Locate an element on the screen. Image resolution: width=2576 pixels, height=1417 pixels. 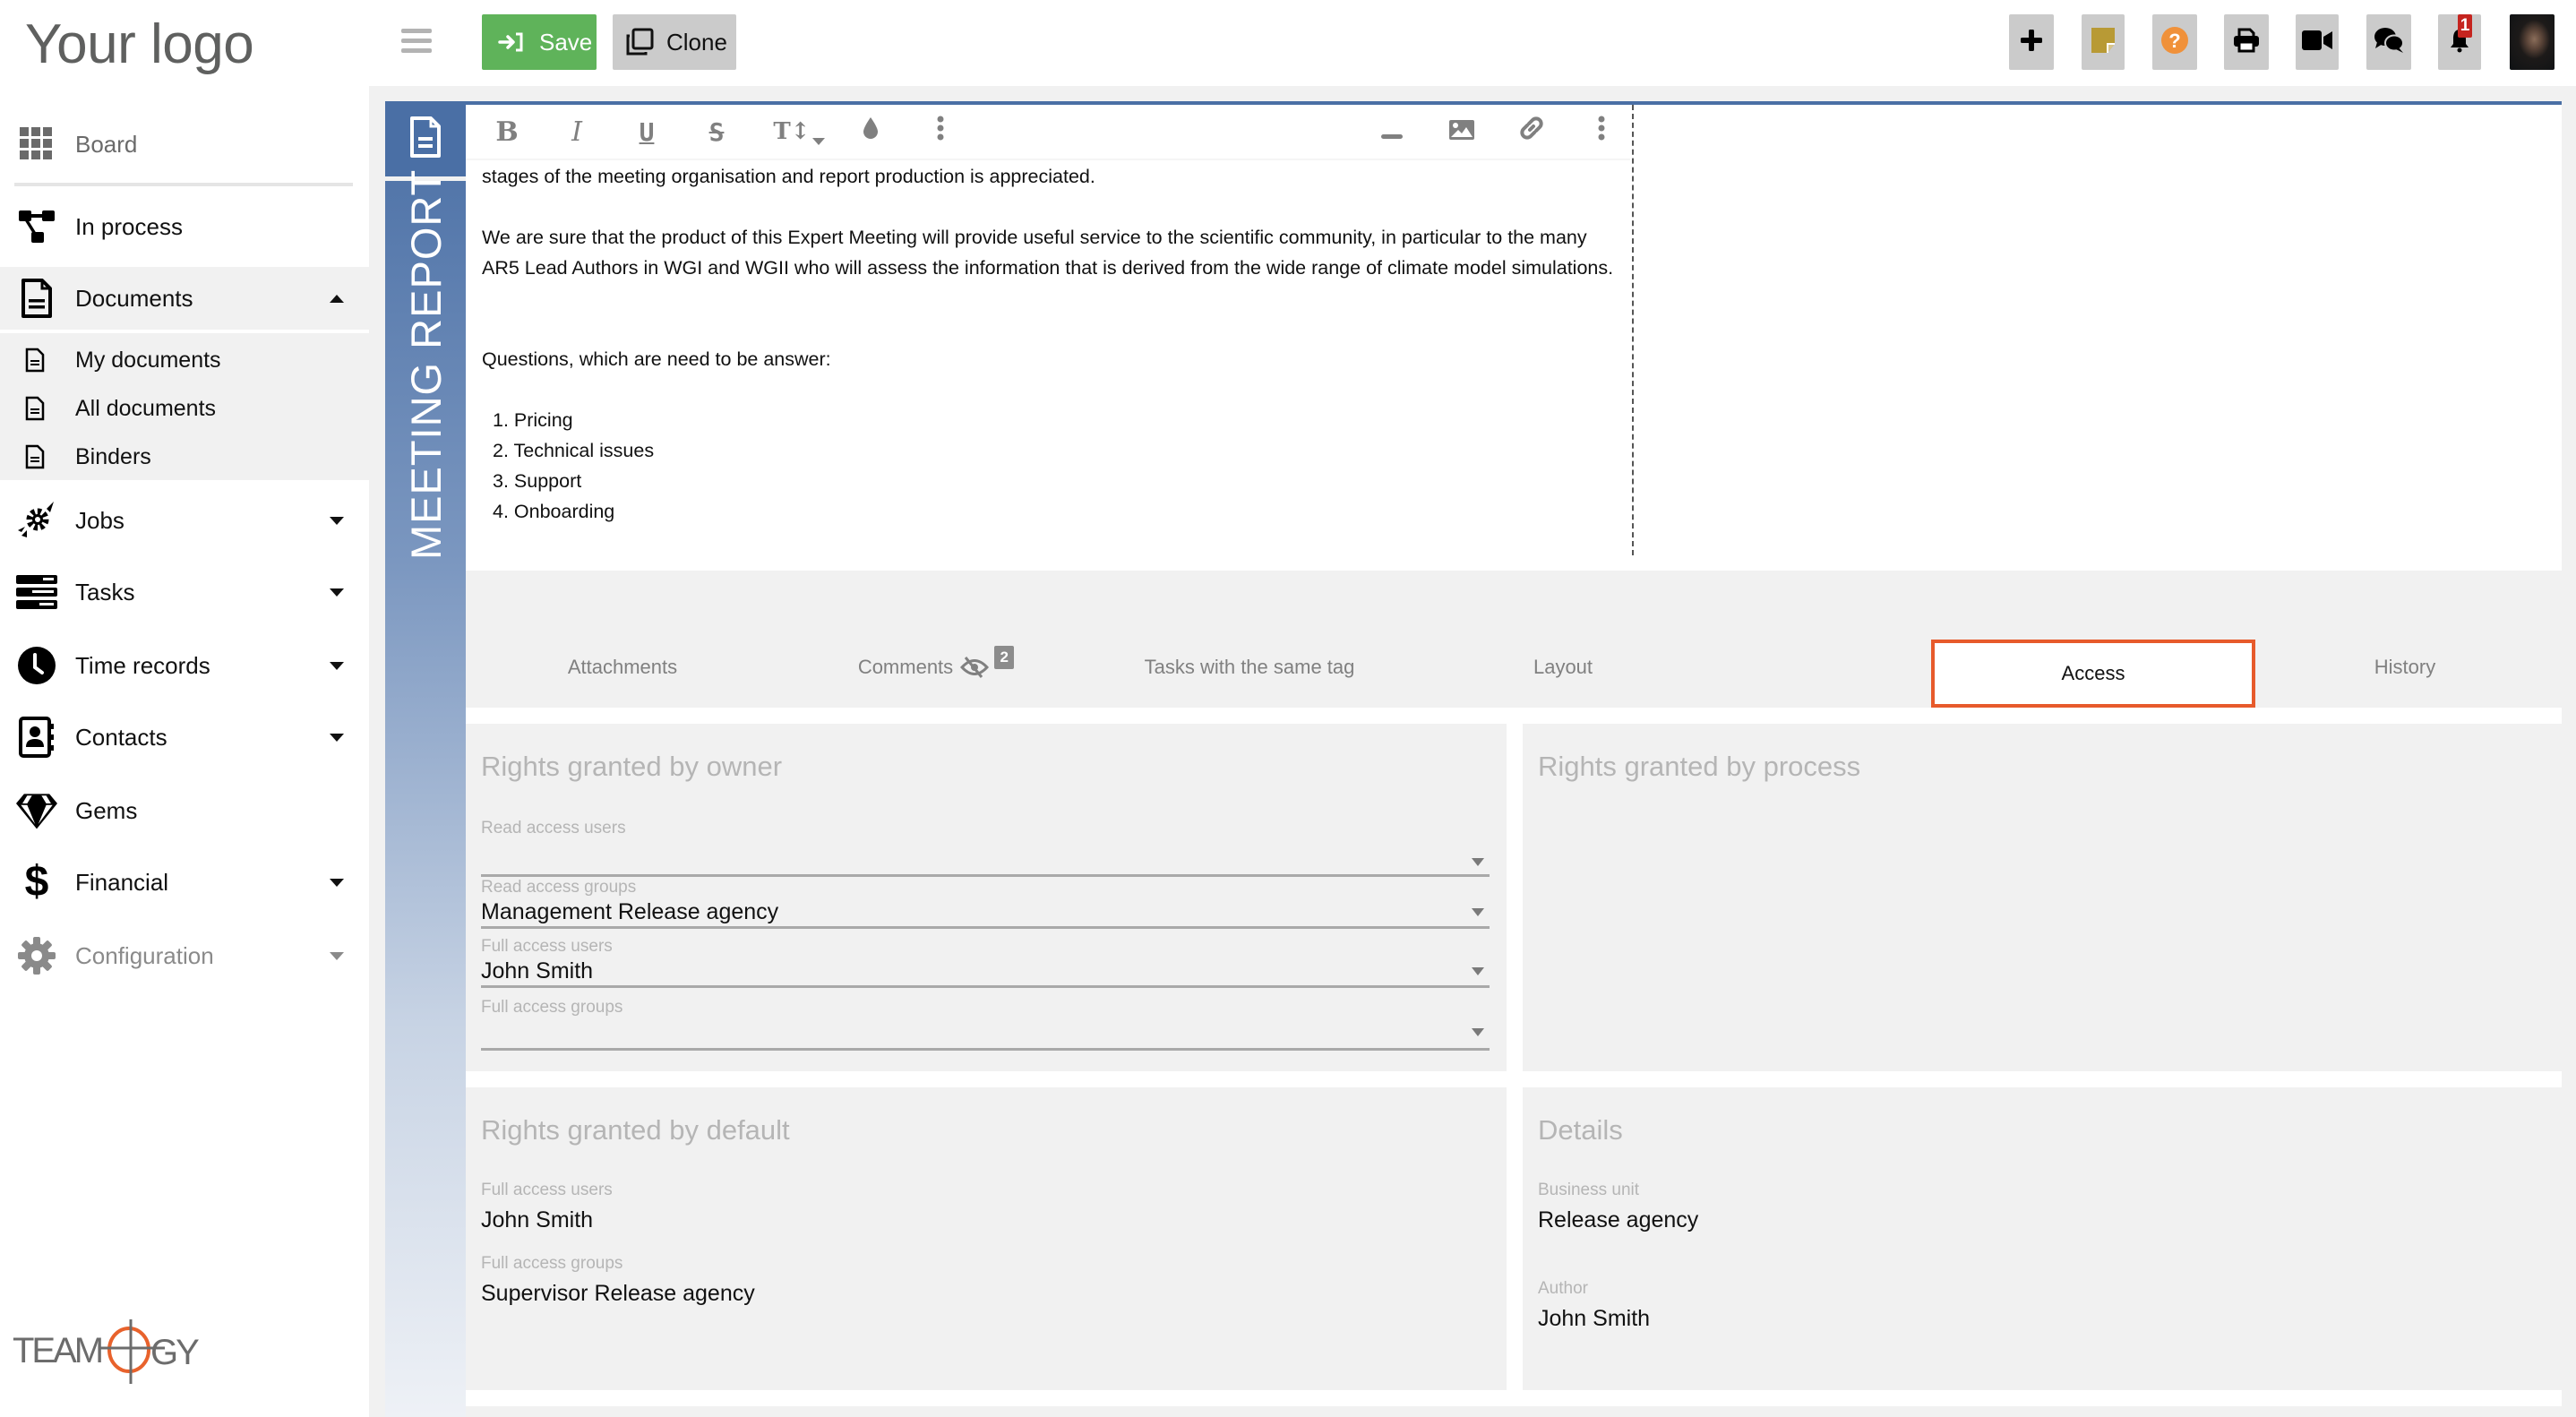
sign-in-icon is located at coordinates (511, 42).